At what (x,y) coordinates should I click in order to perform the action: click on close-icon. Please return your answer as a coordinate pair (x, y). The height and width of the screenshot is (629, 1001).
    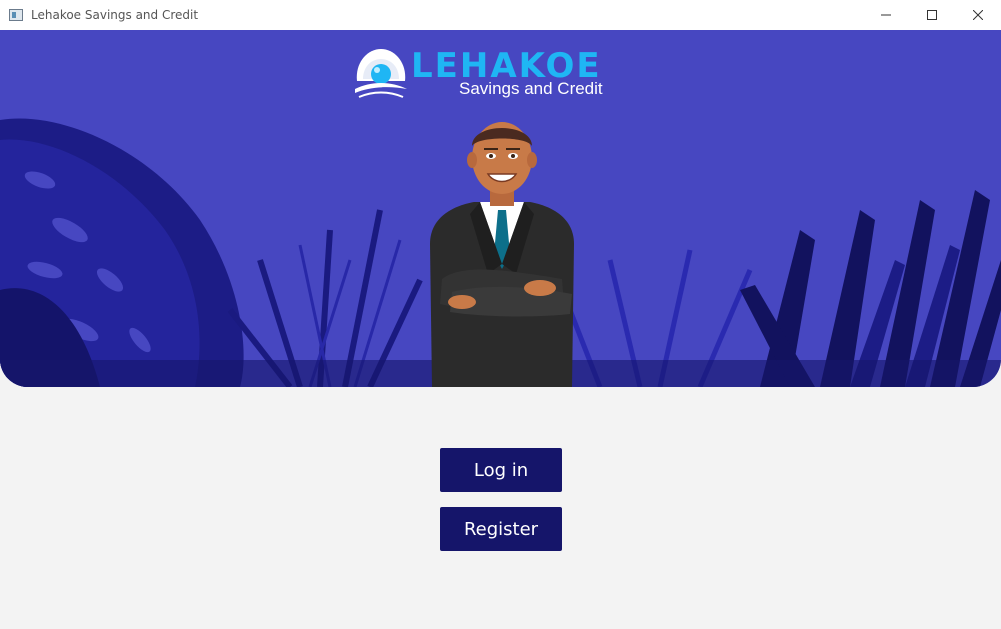
    Looking at the image, I should click on (978, 15).